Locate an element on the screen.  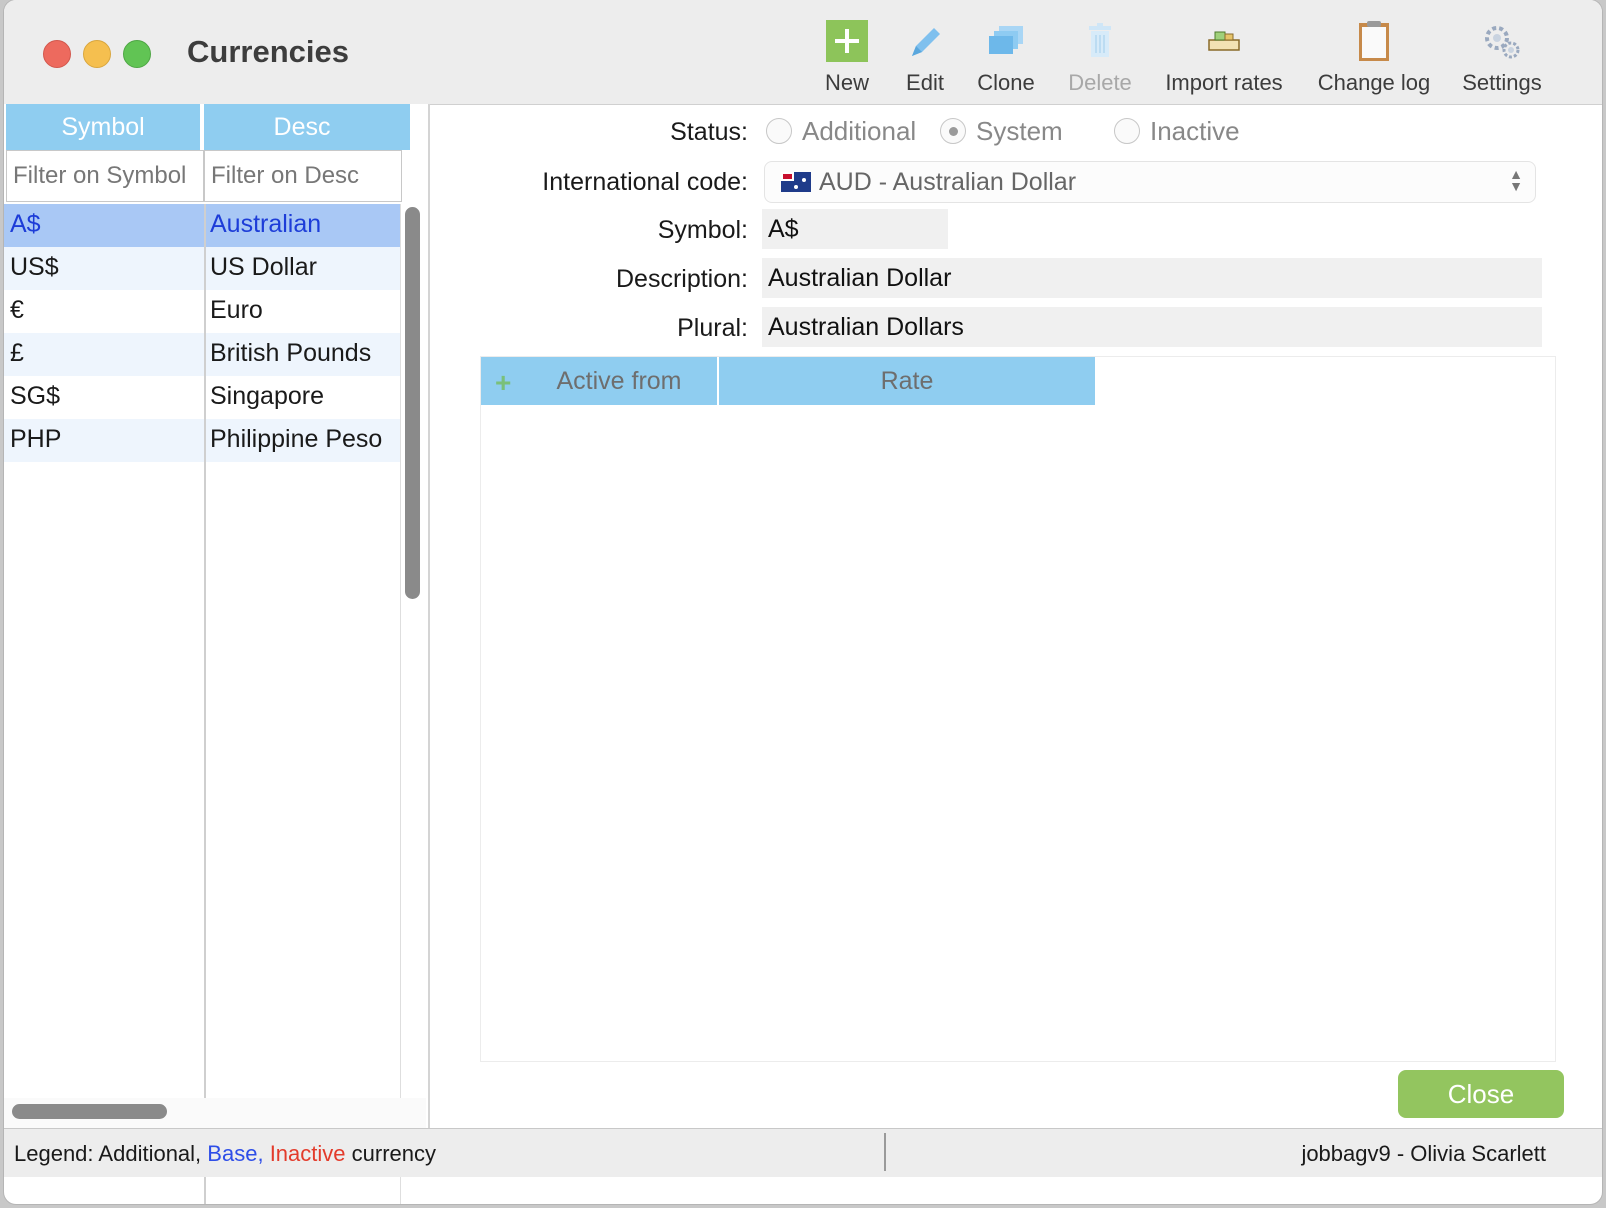
australia-flag-icon is located at coordinates (796, 182).